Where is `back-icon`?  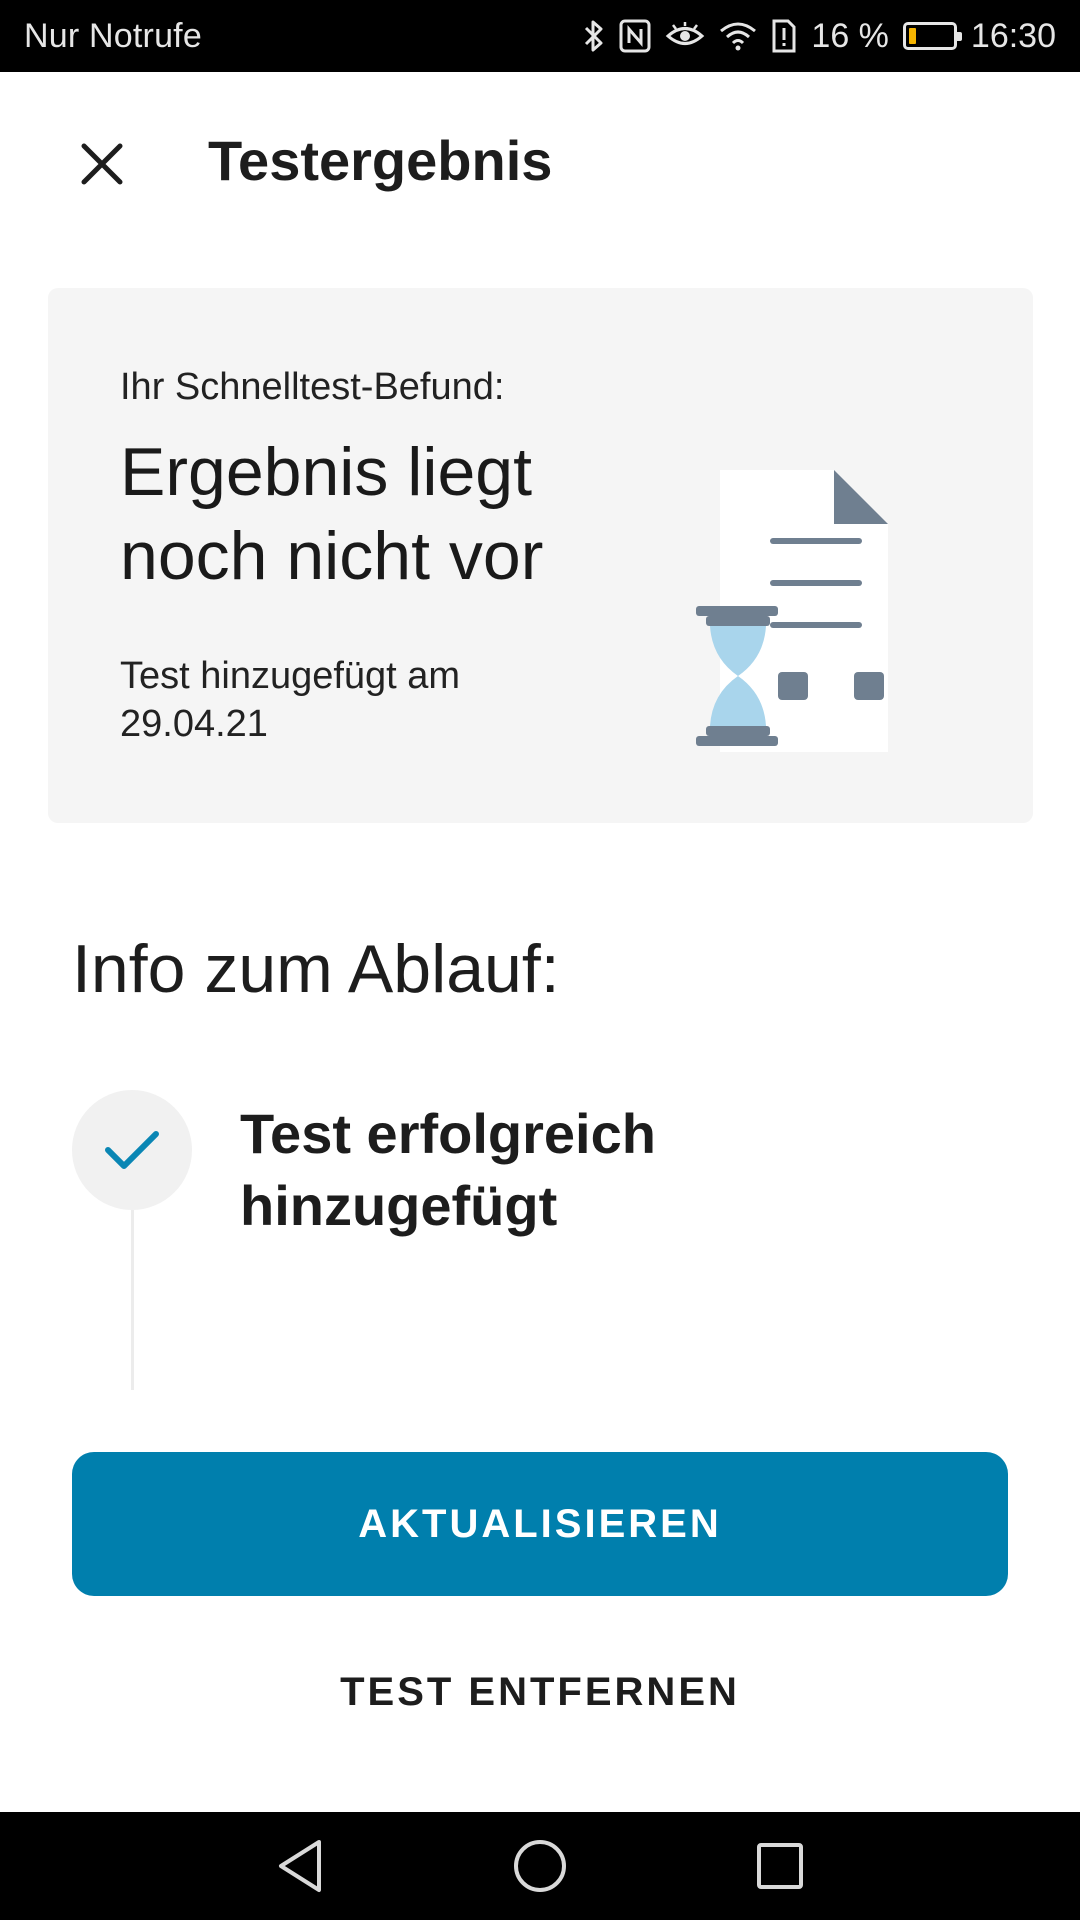
back-icon is located at coordinates (300, 1866).